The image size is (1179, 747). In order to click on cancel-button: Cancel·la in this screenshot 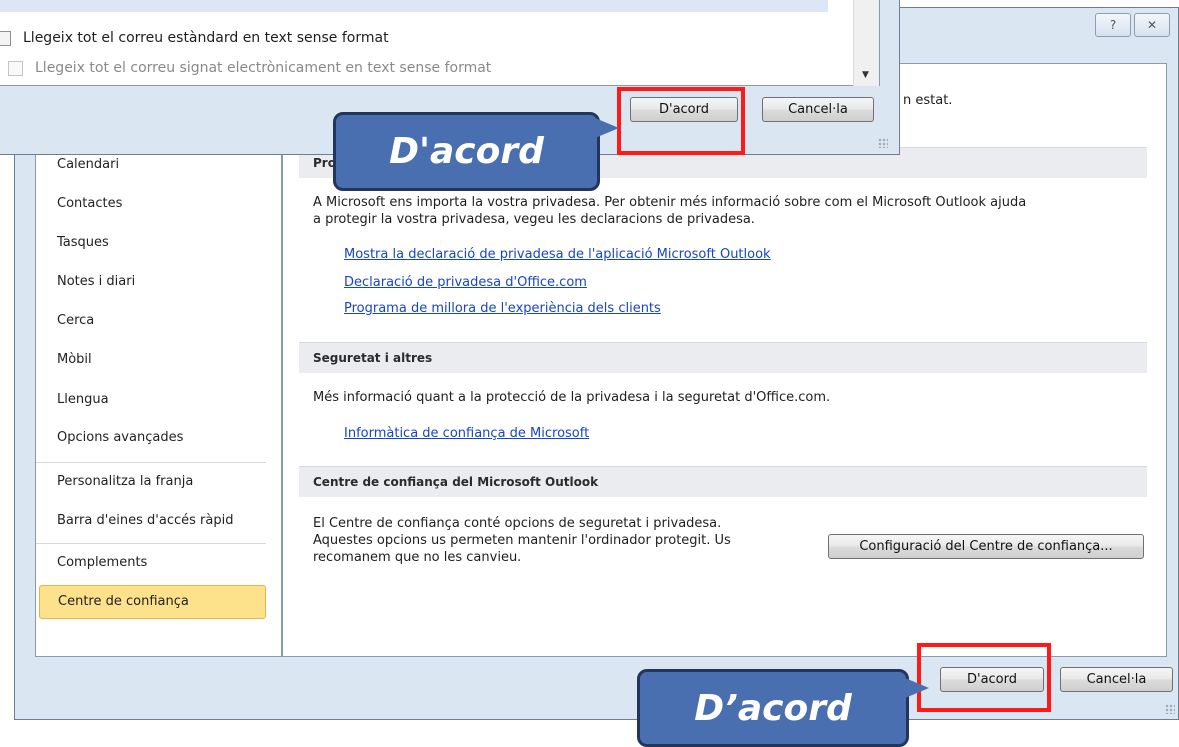, I will do `click(1116, 679)`.